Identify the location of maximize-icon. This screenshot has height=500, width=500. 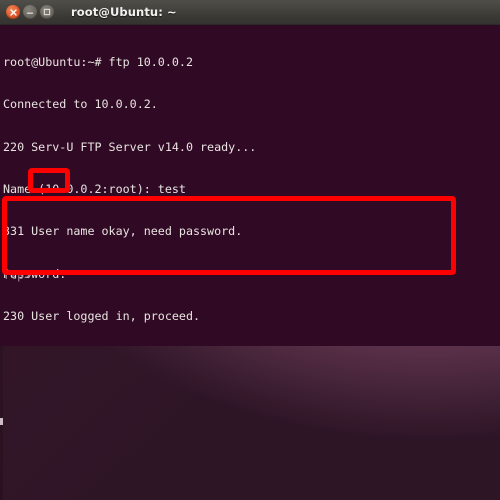
(47, 12).